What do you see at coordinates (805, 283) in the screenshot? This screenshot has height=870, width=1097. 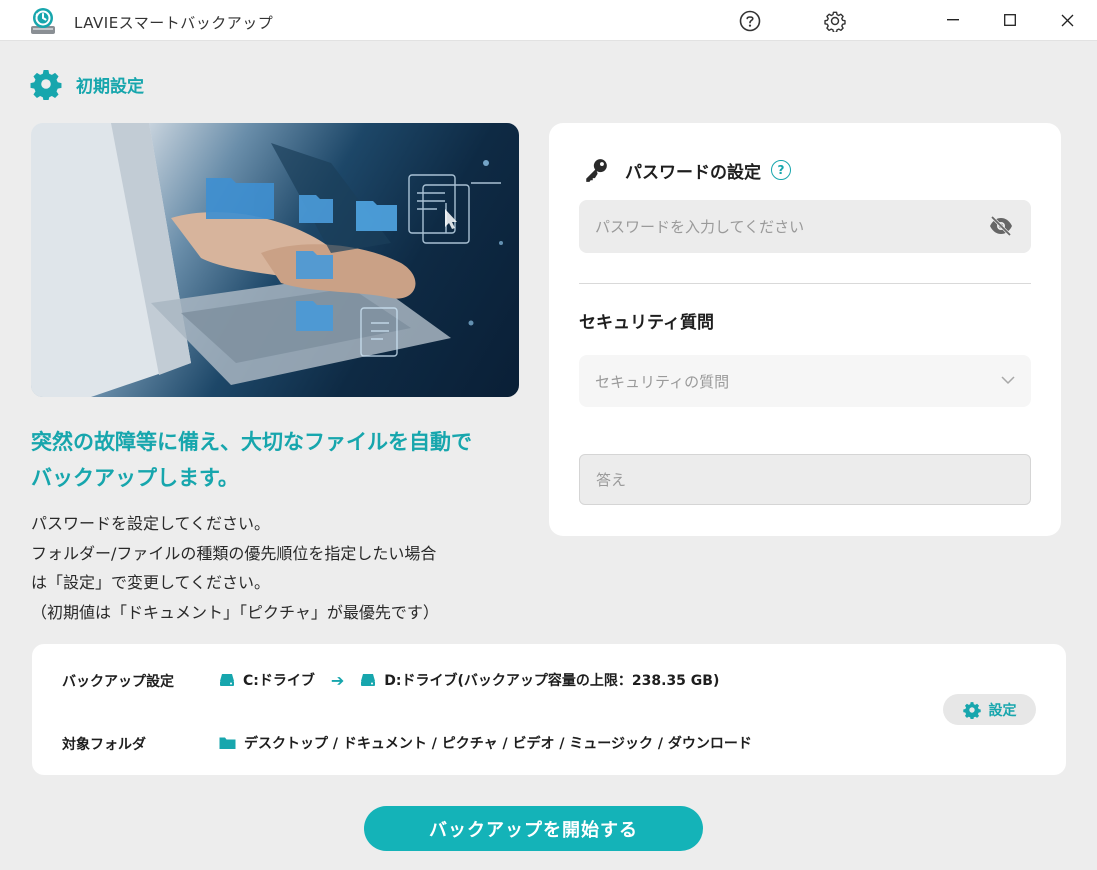 I see `card-divider` at bounding box center [805, 283].